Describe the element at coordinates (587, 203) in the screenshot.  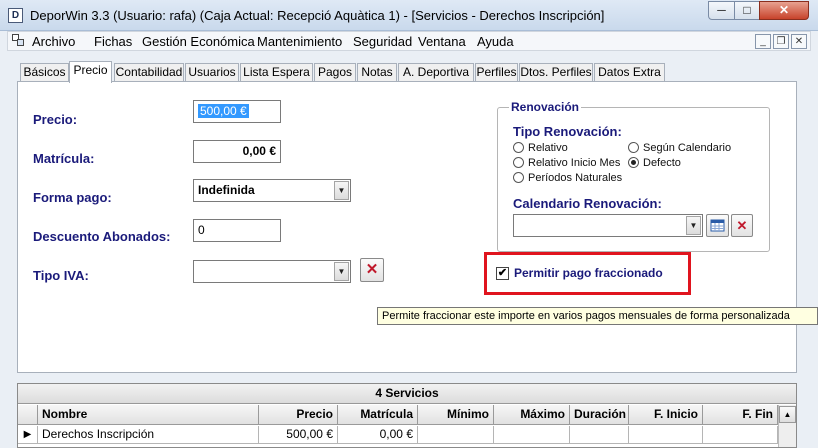
I see `calendario-renovacion-label: Calendario Renovación:` at that location.